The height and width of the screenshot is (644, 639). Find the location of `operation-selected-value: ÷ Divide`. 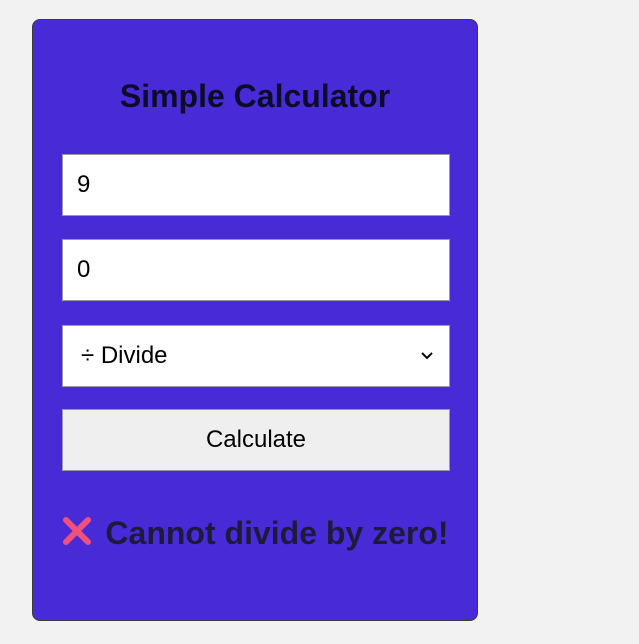

operation-selected-value: ÷ Divide is located at coordinates (124, 355).